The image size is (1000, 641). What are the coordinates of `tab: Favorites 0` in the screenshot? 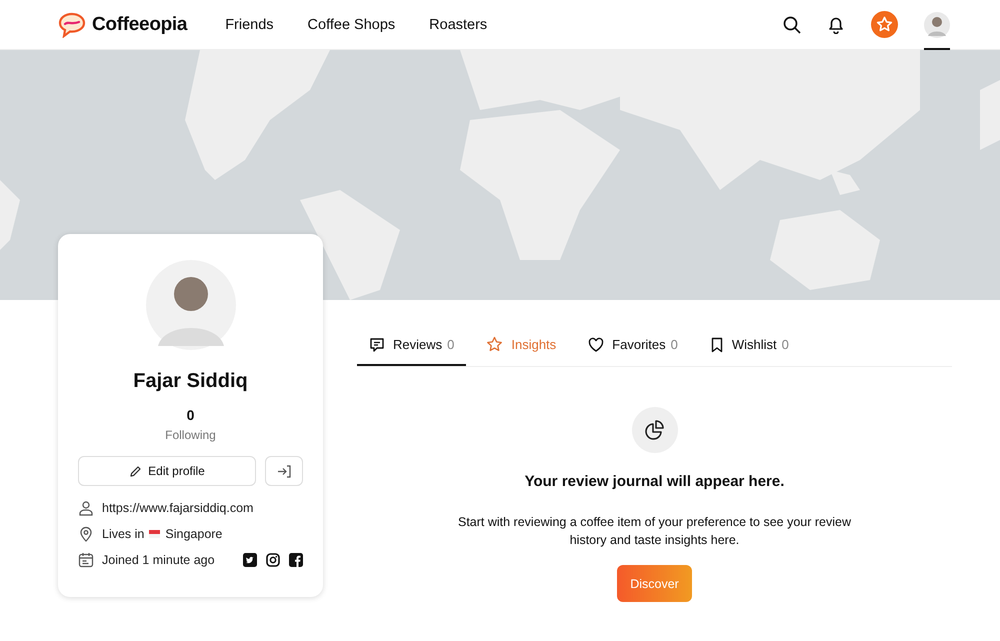 It's located at (633, 347).